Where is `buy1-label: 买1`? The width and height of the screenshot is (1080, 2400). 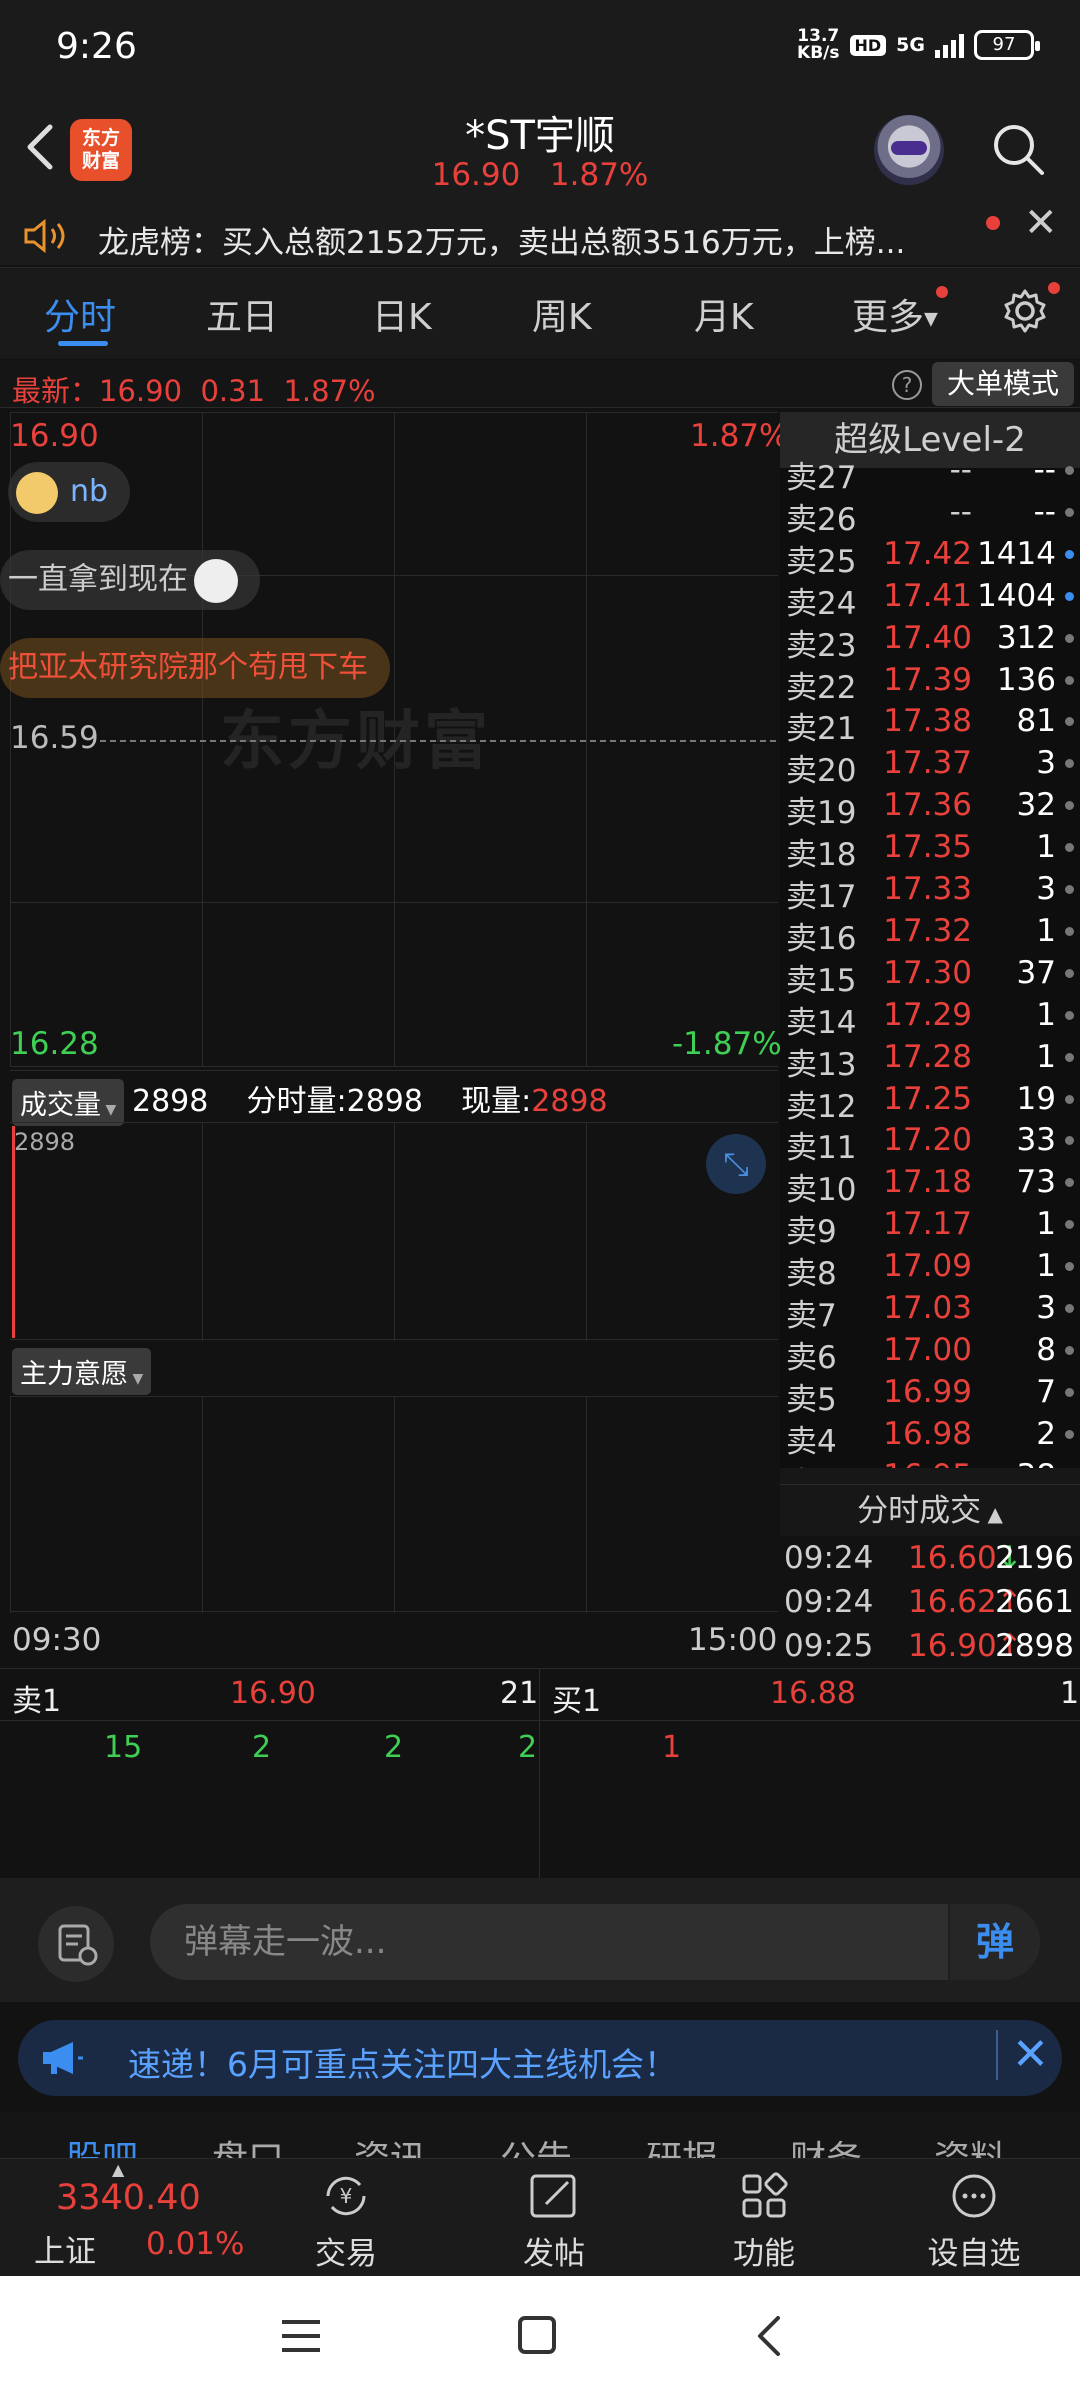 buy1-label: 买1 is located at coordinates (577, 1701).